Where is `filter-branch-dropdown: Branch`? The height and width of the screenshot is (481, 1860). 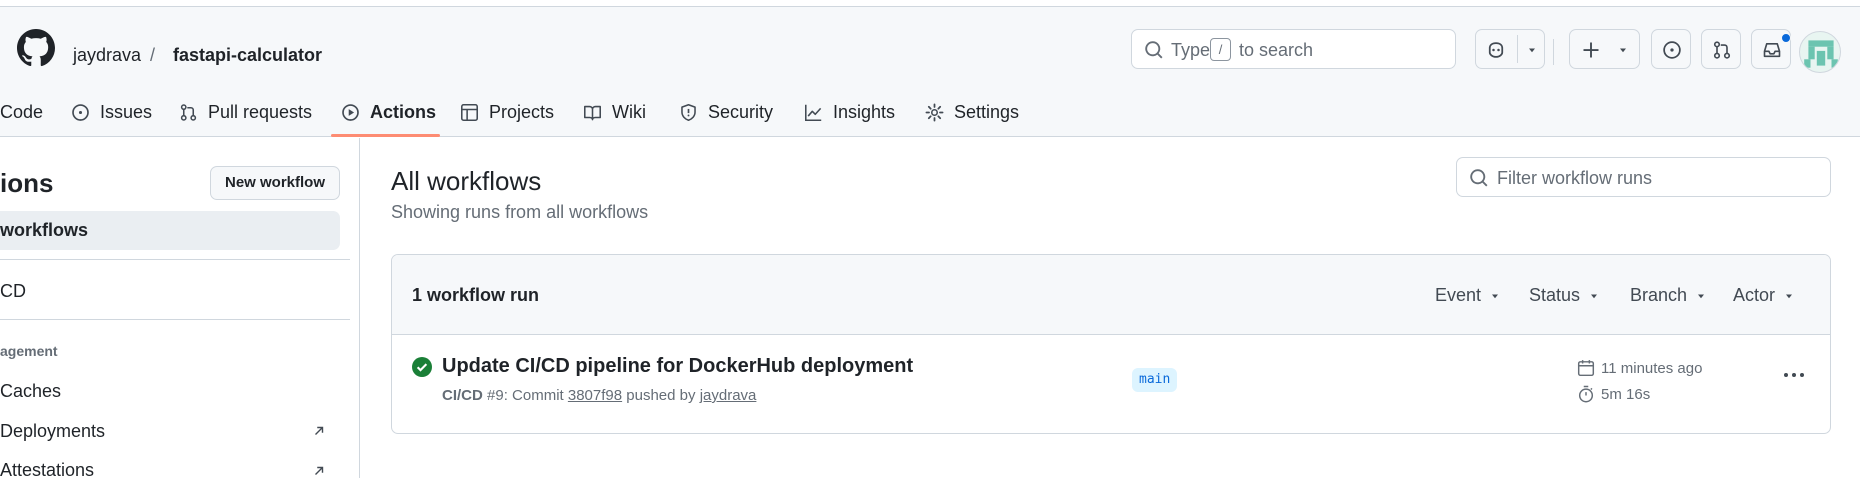
filter-branch-dropdown: Branch is located at coordinates (1668, 295).